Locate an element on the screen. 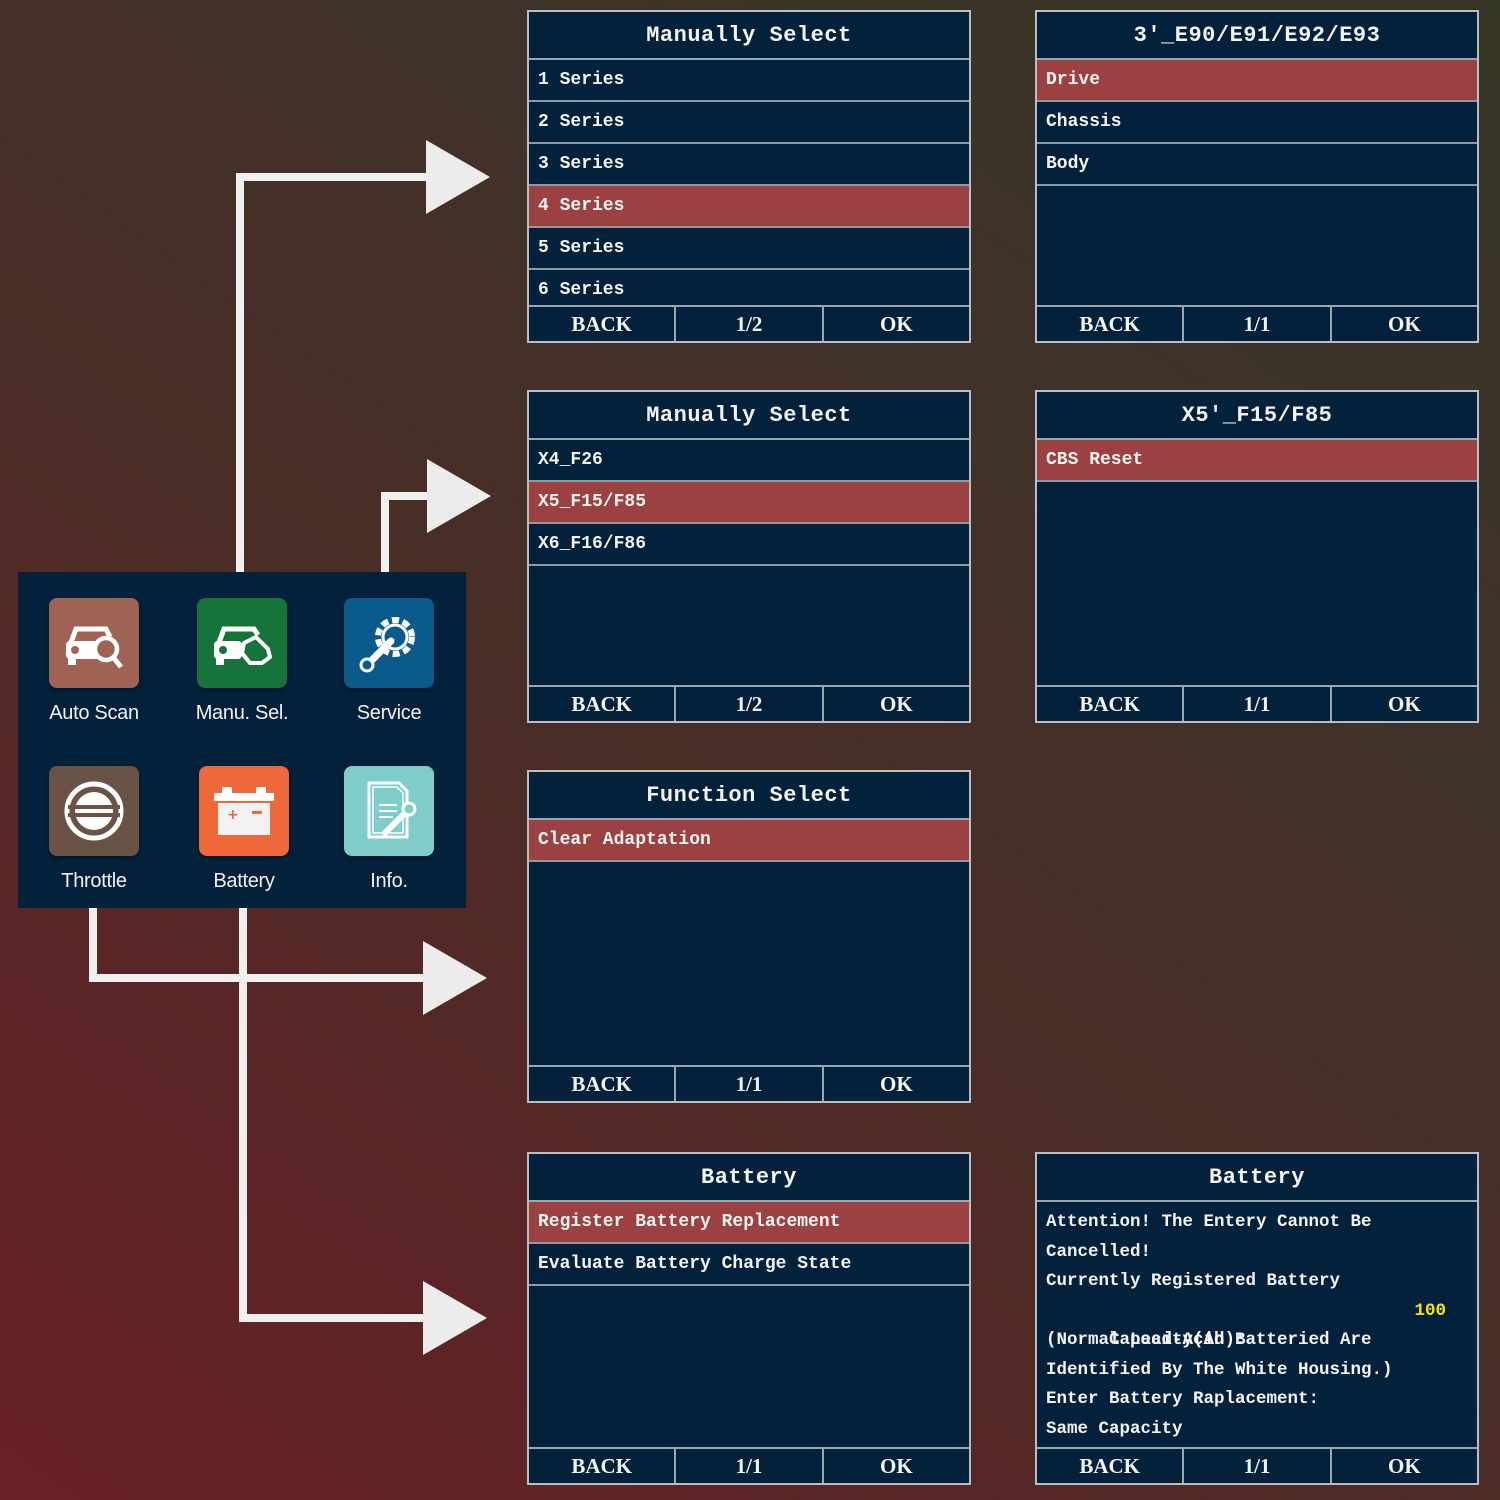 The width and height of the screenshot is (1500, 1500). menu-tile-auto-scan: Auto Scan is located at coordinates (94, 661).